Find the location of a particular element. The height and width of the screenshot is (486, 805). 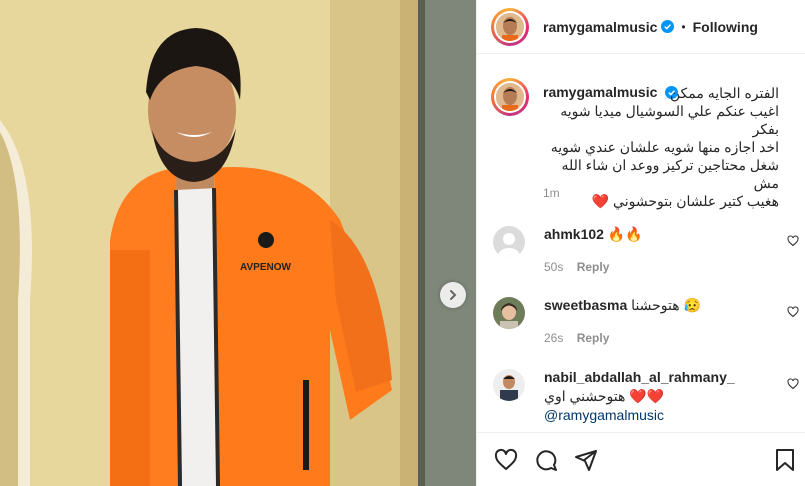

caption-avatar-image is located at coordinates (510, 97).